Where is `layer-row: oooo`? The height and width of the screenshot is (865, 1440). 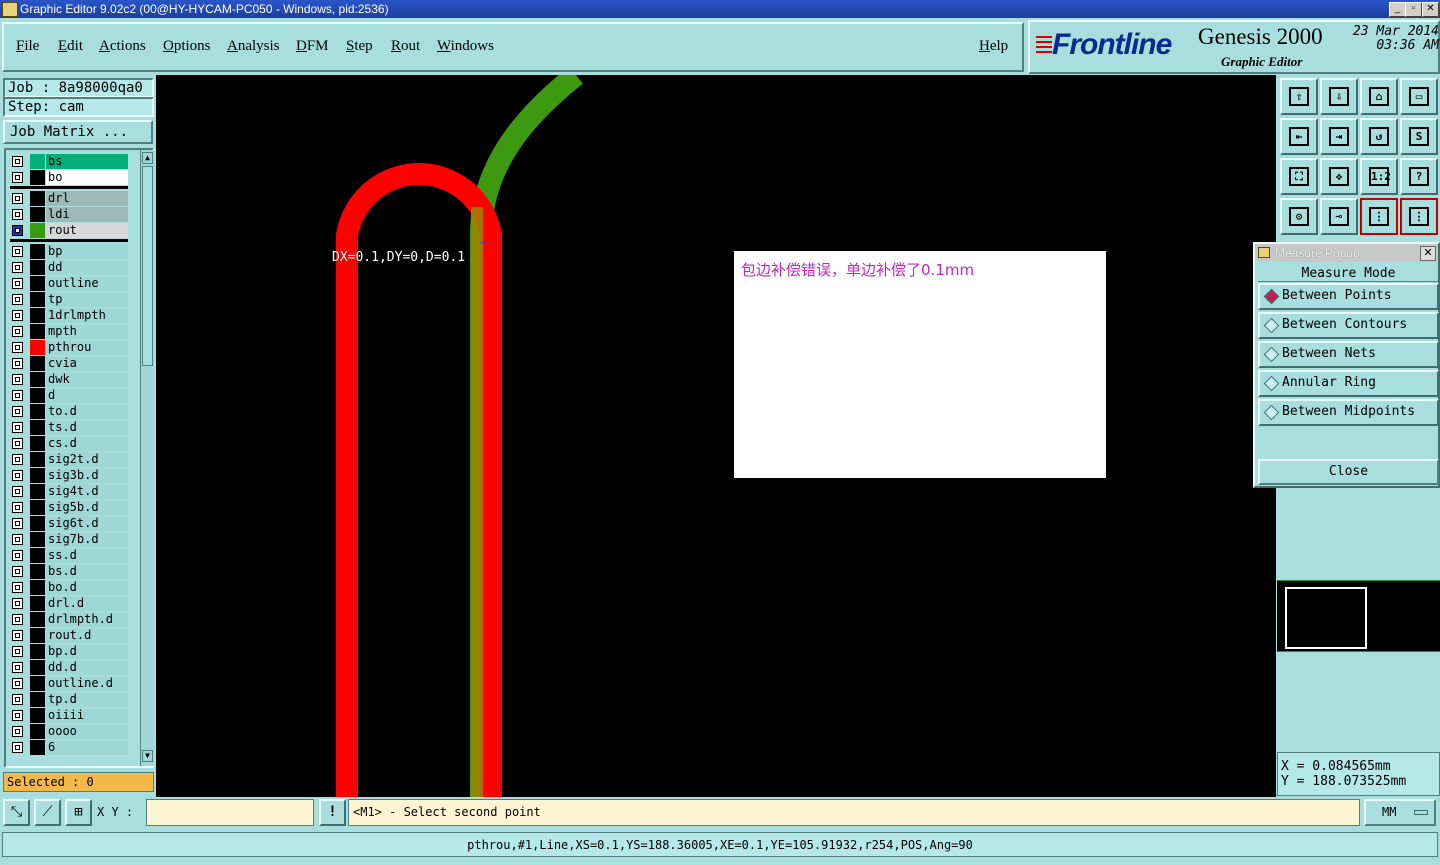
layer-row: oooo is located at coordinates (69, 731).